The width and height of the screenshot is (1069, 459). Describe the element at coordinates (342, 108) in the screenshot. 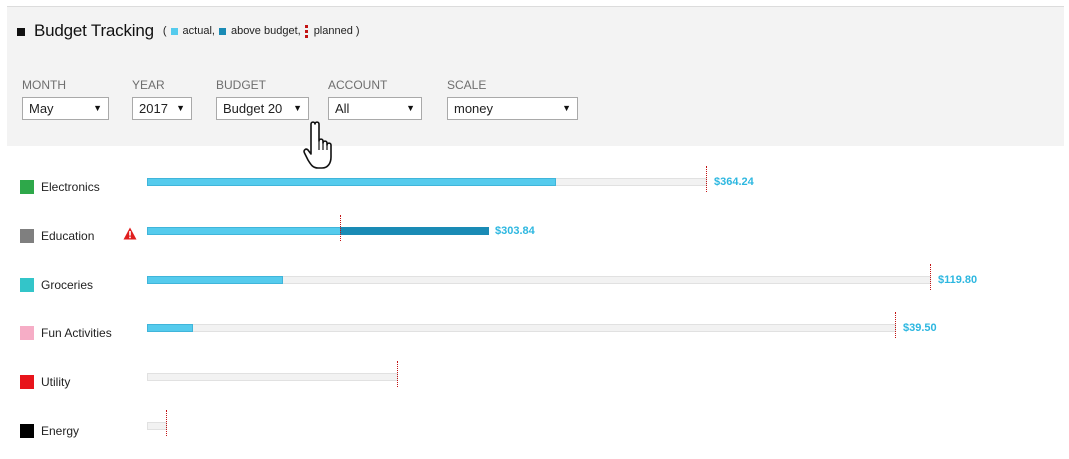

I see `account-select-value: All` at that location.